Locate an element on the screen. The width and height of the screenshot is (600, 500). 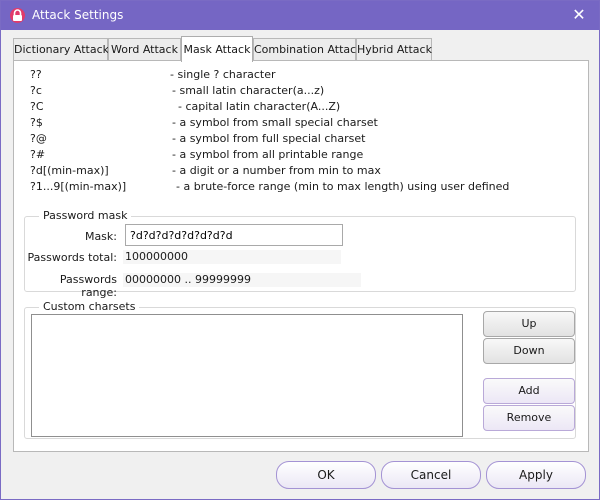
mask-symbol: ?C is located at coordinates (37, 106).